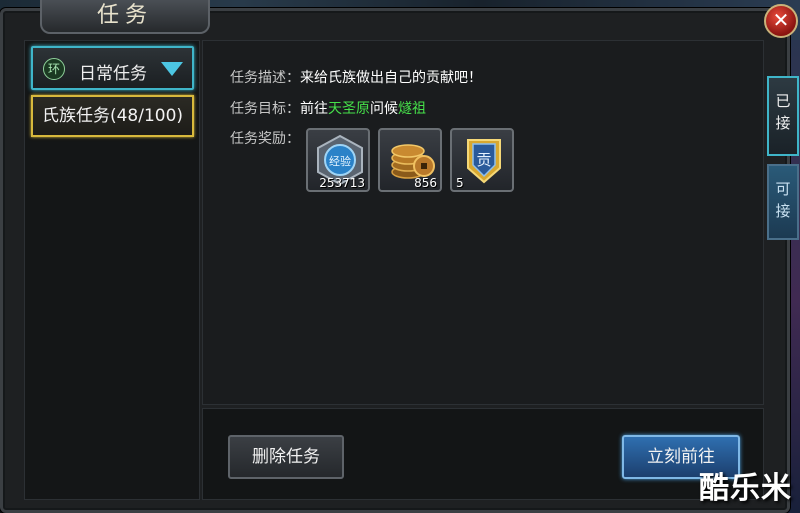 This screenshot has width=800, height=513. What do you see at coordinates (286, 457) in the screenshot?
I see `delete-quest-button: 删除任务` at bounding box center [286, 457].